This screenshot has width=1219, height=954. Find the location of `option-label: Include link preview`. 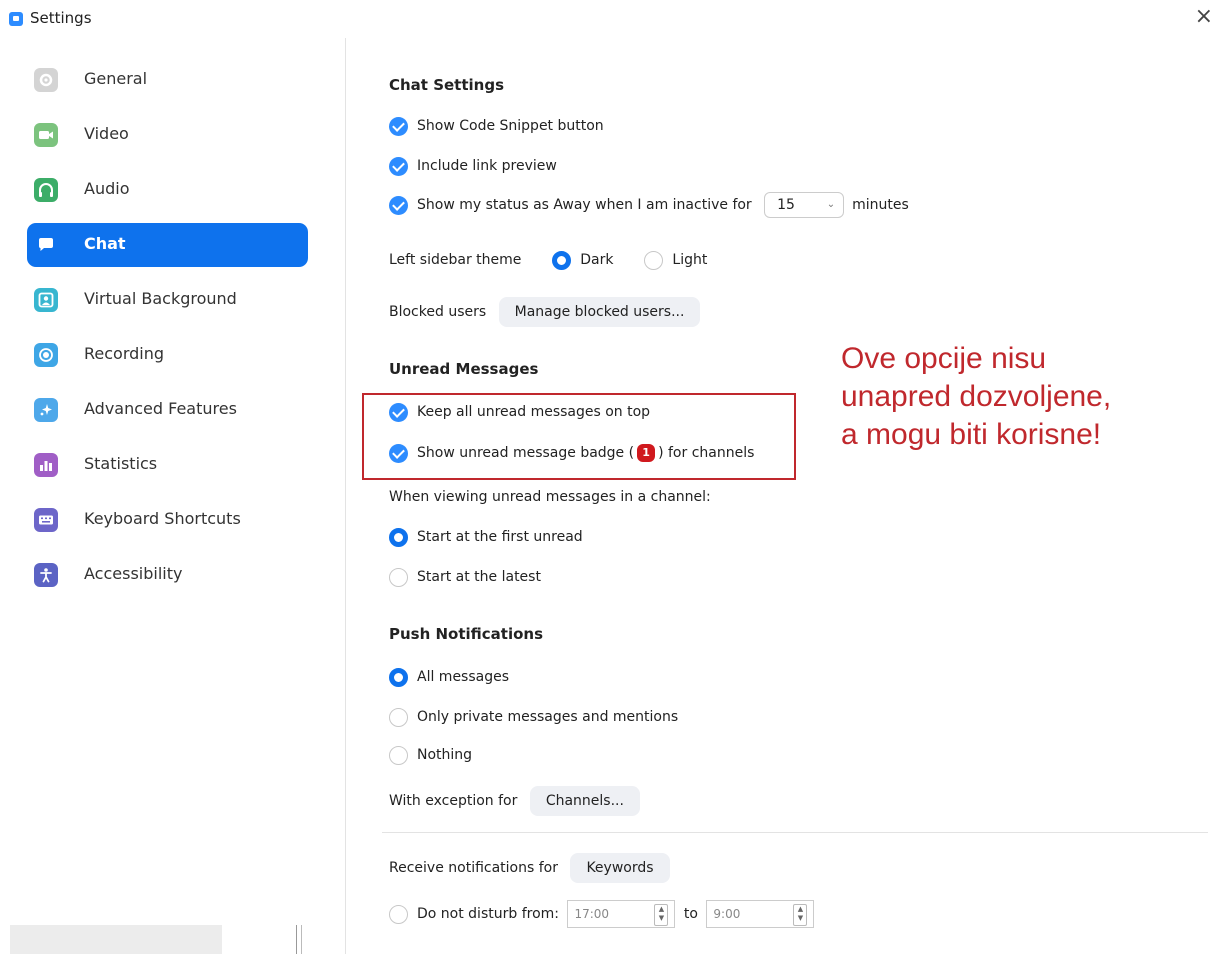

option-label: Include link preview is located at coordinates (487, 166).